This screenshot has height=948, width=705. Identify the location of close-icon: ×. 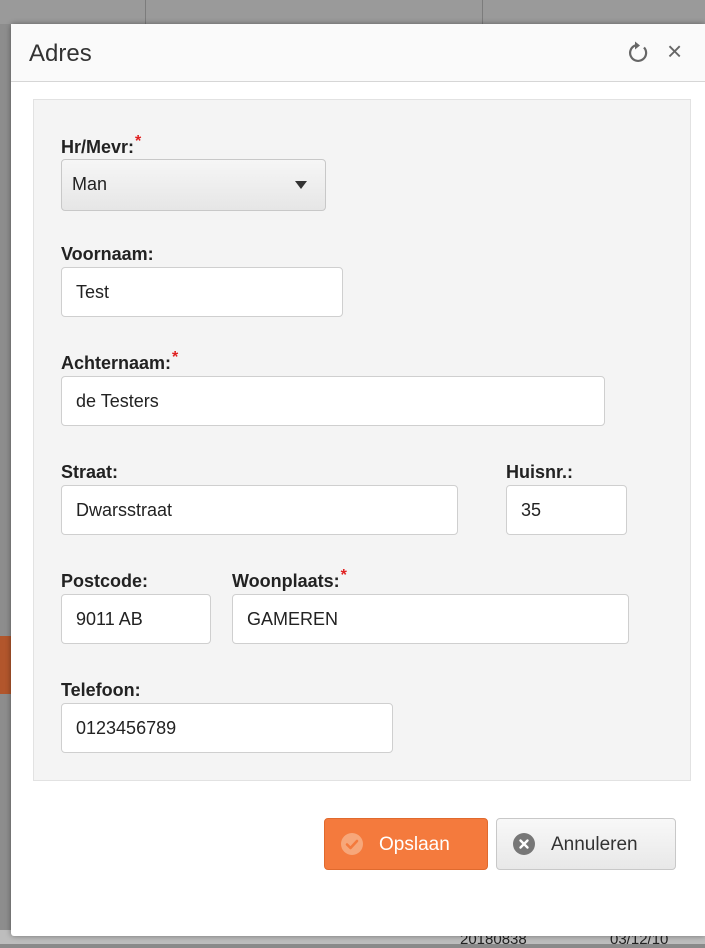
(674, 51).